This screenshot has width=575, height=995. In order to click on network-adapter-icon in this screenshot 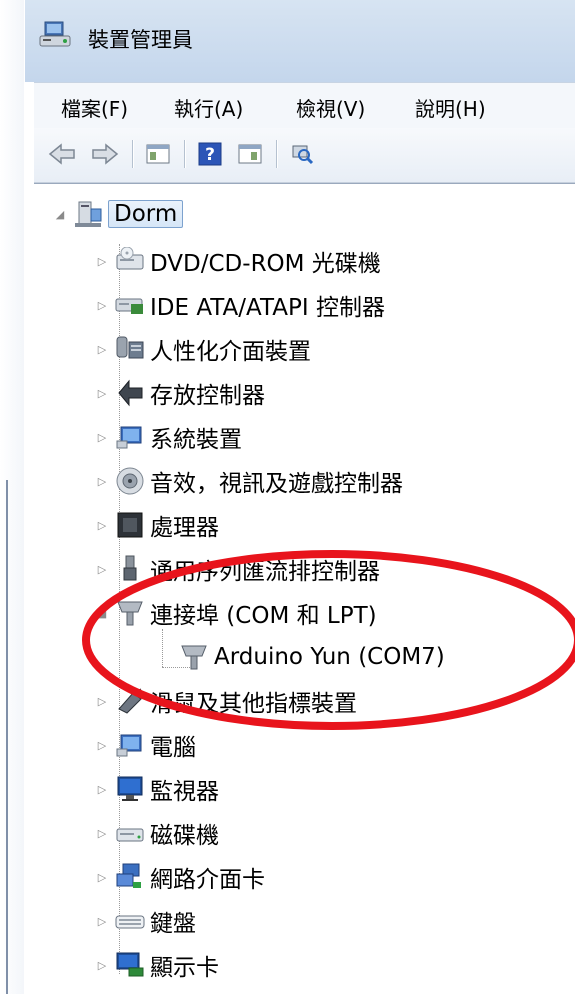, I will do `click(130, 877)`.